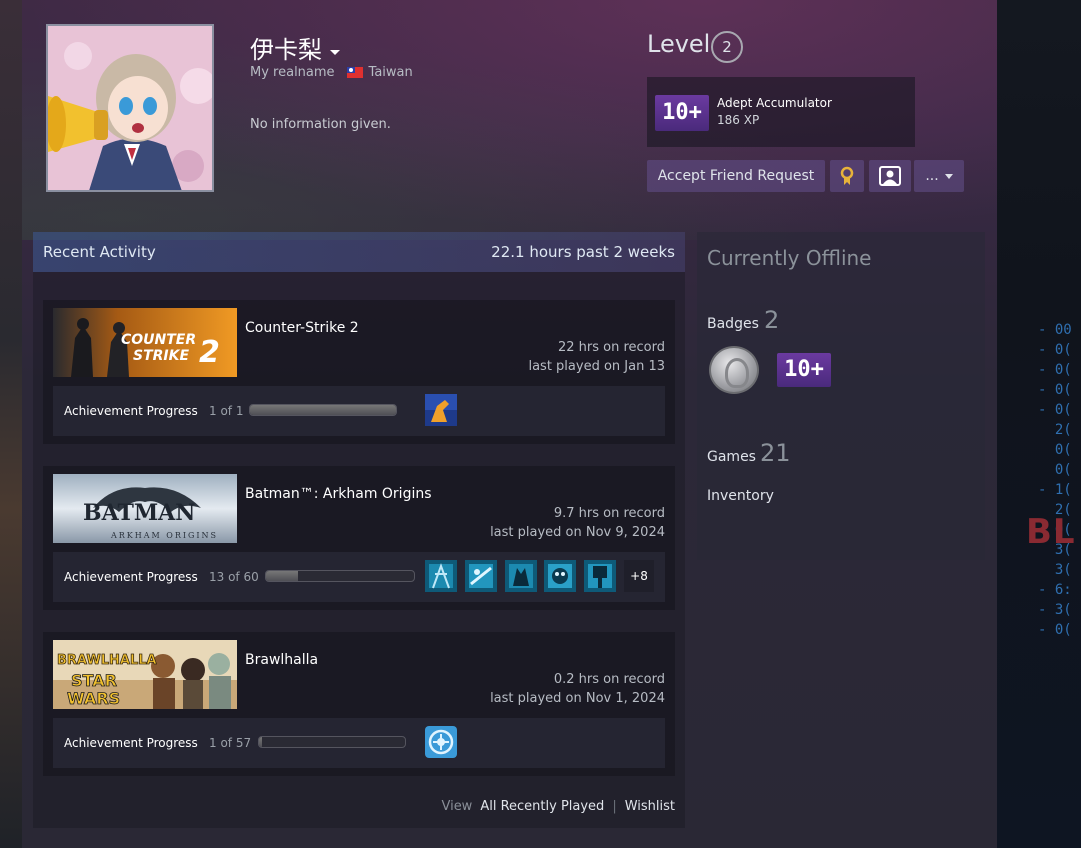 This screenshot has height=848, width=1081. Describe the element at coordinates (302, 328) in the screenshot. I see `game-name: Counter-Strike 2` at that location.